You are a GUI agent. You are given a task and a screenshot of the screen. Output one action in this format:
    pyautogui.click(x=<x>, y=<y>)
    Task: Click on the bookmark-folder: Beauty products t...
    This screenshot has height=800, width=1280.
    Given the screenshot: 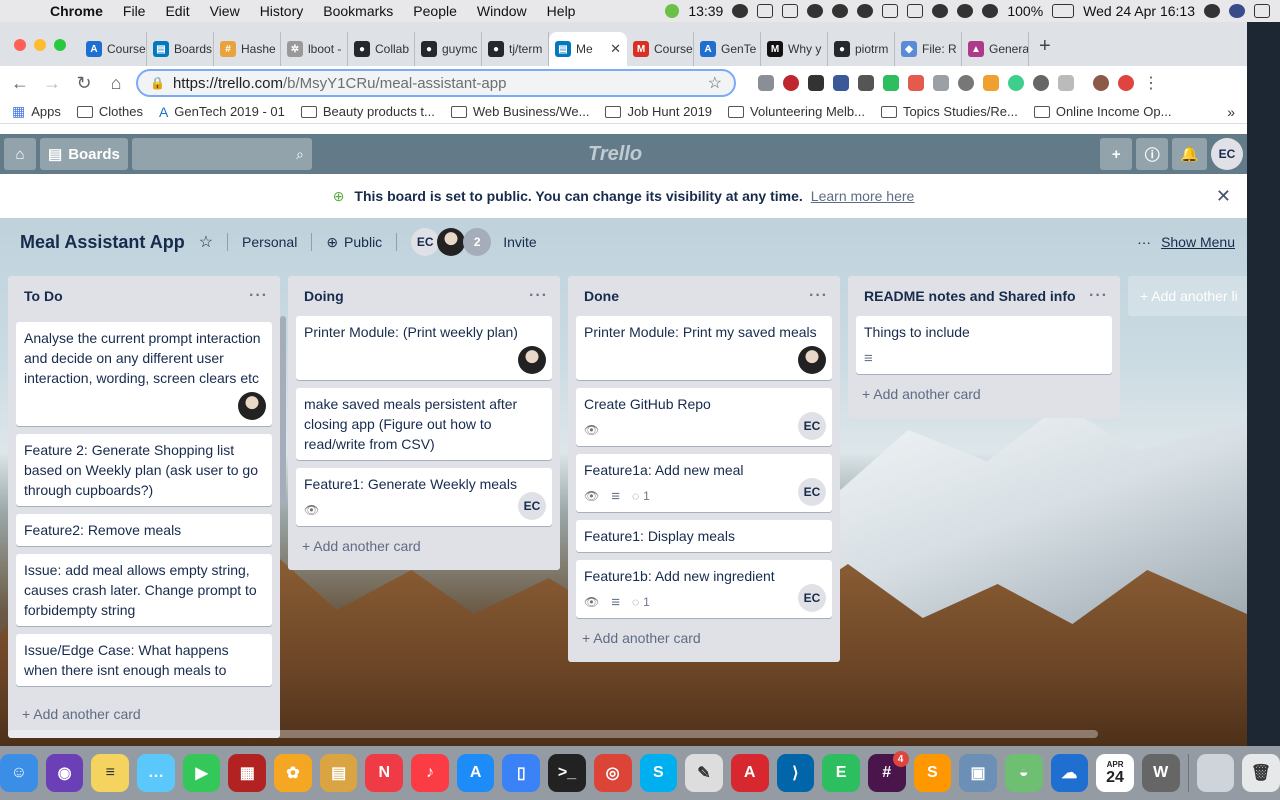 What is the action you would take?
    pyautogui.click(x=367, y=111)
    